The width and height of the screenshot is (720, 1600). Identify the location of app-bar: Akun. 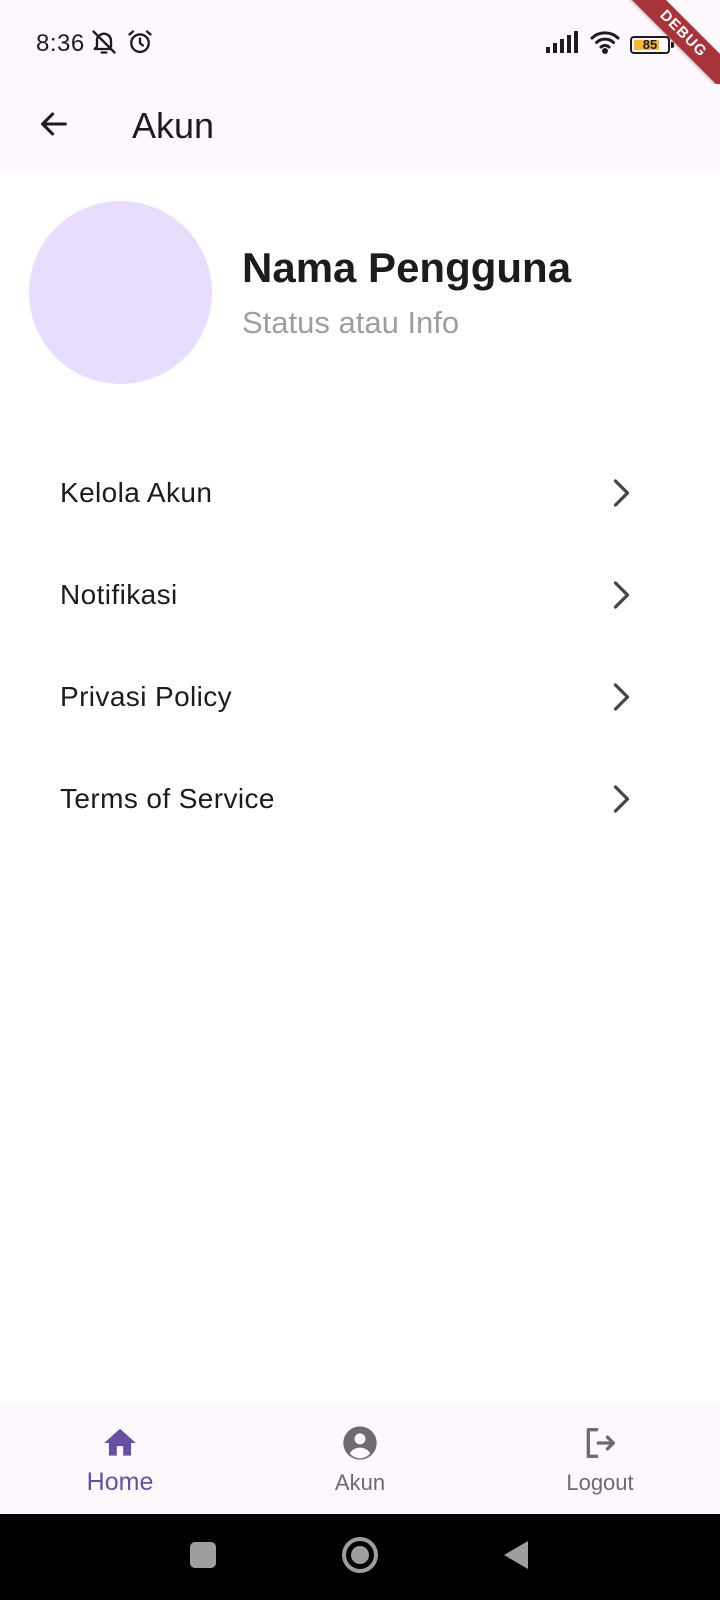
(360, 127).